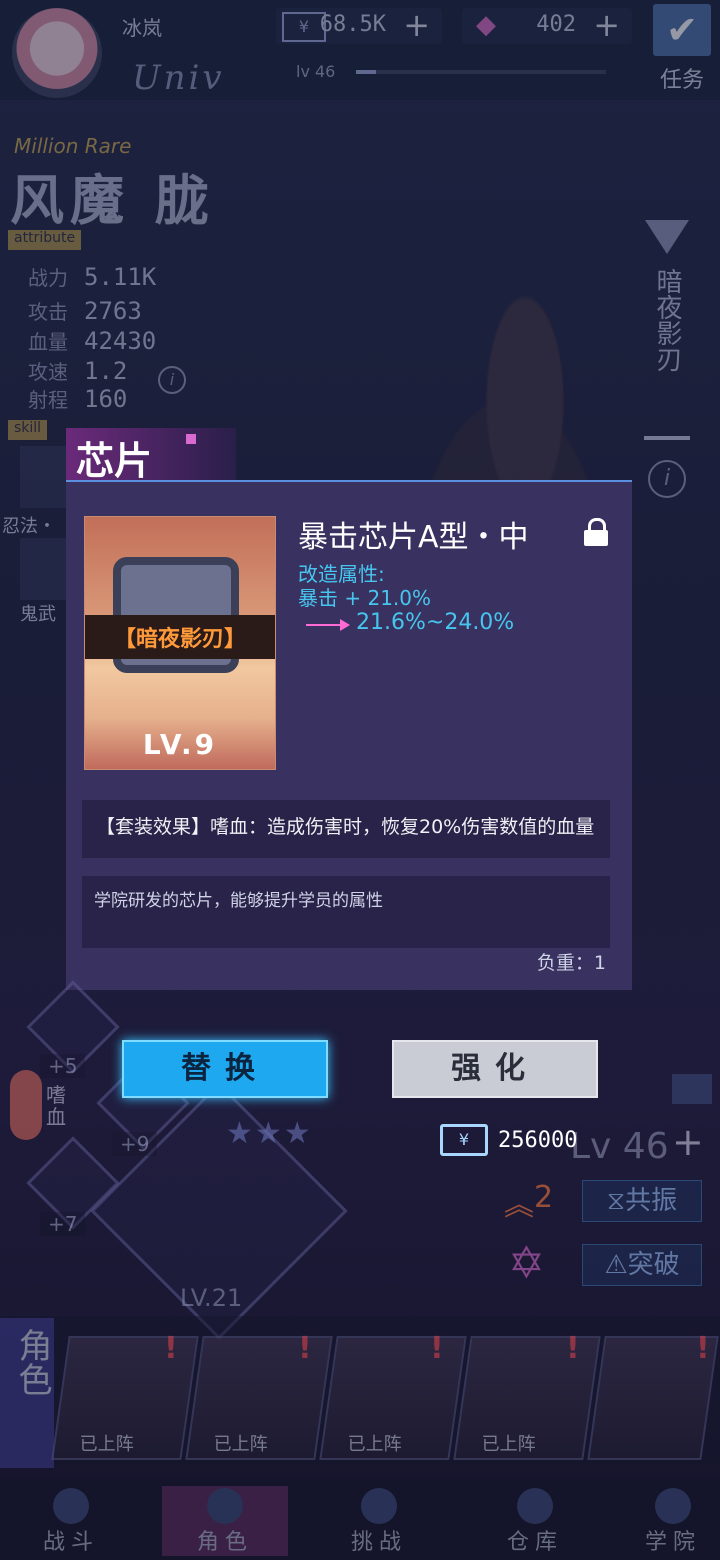 This screenshot has width=720, height=1560. Describe the element at coordinates (526, 1263) in the screenshot. I see `hexagram-icon: ✡` at that location.